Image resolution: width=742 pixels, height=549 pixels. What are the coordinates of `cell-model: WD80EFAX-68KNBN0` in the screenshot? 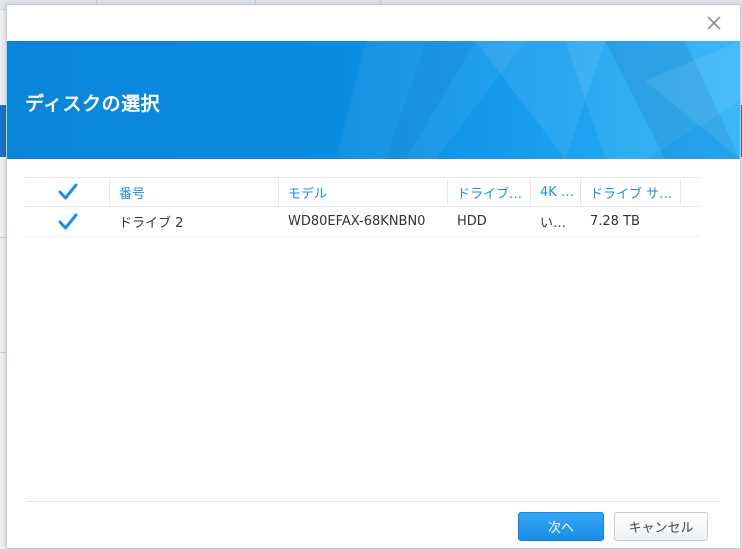 It's located at (357, 221).